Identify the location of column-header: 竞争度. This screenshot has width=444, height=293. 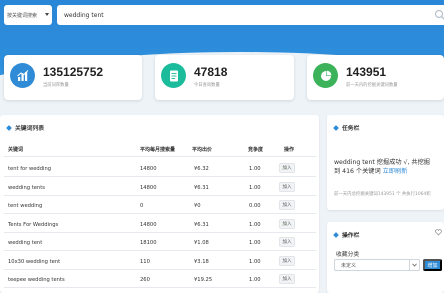
(256, 150).